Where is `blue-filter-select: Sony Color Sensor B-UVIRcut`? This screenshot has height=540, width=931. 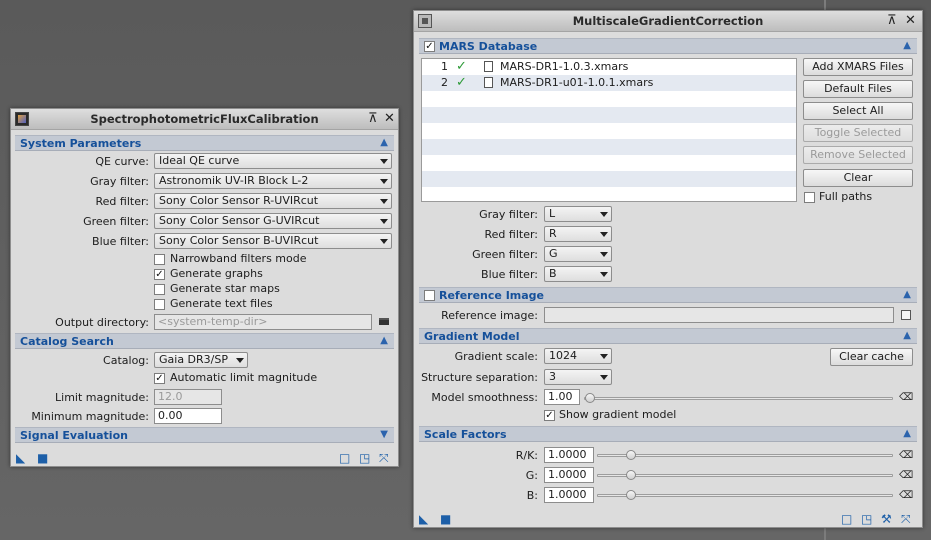 blue-filter-select: Sony Color Sensor B-UVIRcut is located at coordinates (273, 241).